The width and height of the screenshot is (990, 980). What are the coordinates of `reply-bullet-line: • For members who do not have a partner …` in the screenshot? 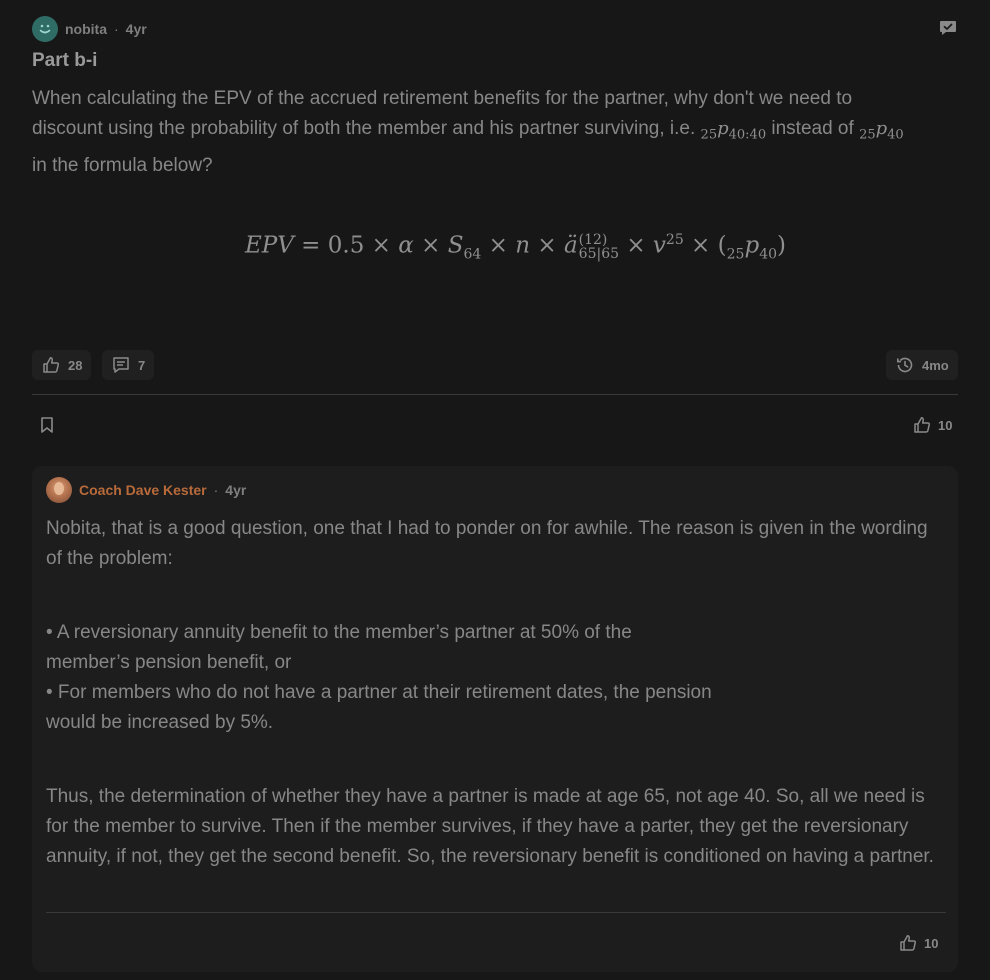 It's located at (379, 692).